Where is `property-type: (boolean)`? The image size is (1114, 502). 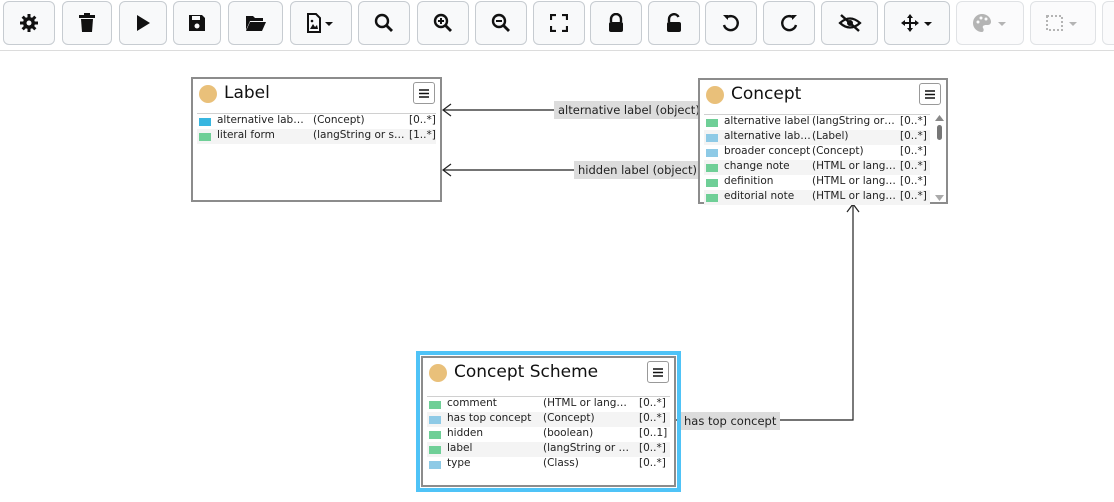
property-type: (boolean) is located at coordinates (568, 433).